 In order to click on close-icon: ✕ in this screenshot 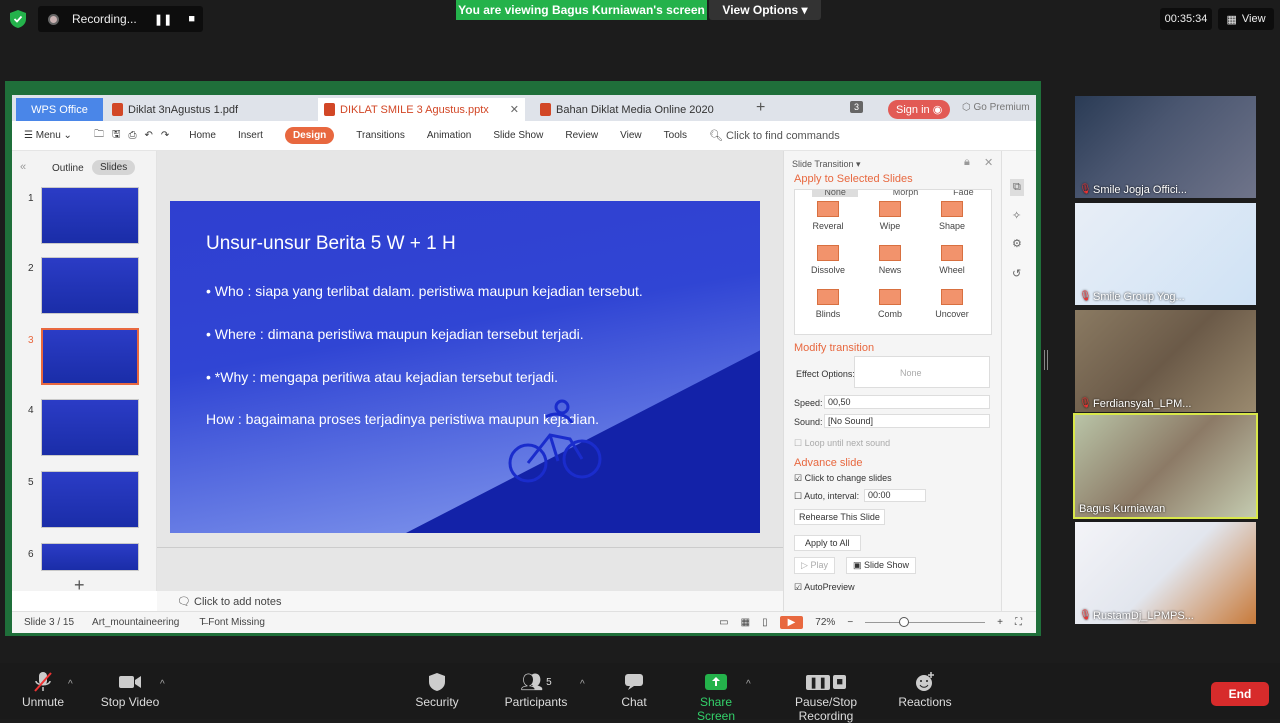, I will do `click(988, 162)`.